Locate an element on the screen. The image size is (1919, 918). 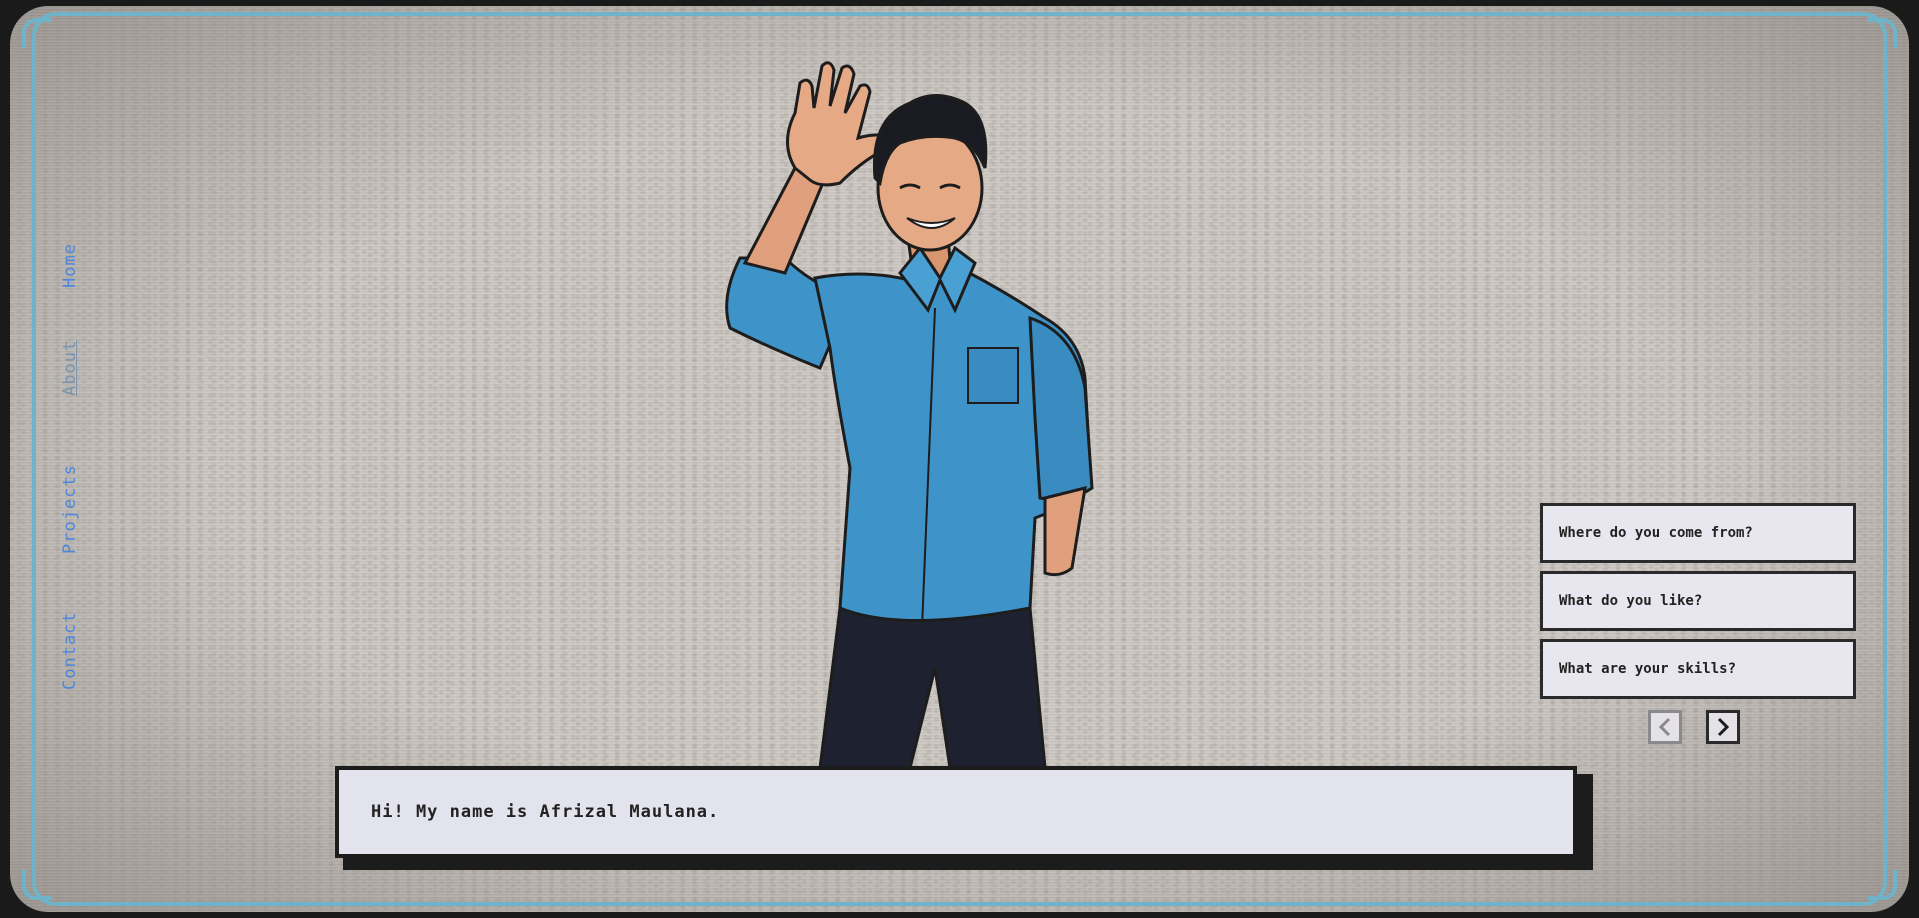
nav-item-home: Home is located at coordinates (70, 265).